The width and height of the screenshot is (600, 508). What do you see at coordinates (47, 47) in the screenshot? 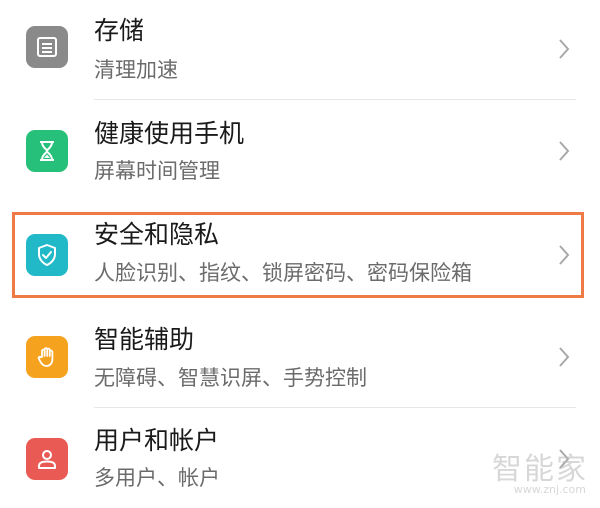
I see `storage-icon` at bounding box center [47, 47].